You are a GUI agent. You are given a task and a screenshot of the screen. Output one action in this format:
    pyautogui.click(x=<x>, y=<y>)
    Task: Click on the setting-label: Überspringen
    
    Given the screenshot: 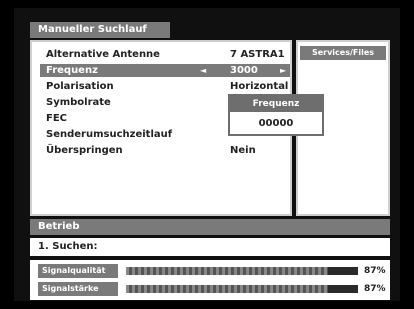 What is the action you would take?
    pyautogui.click(x=84, y=150)
    